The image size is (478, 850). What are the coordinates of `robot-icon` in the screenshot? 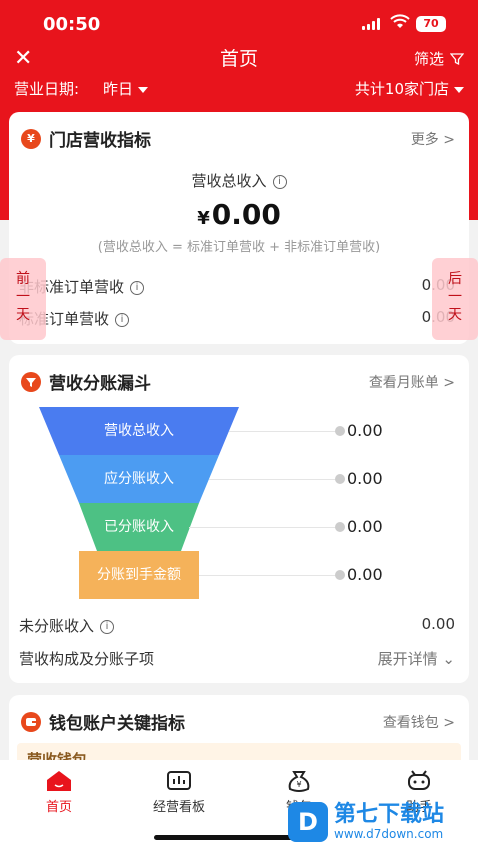 It's located at (419, 780).